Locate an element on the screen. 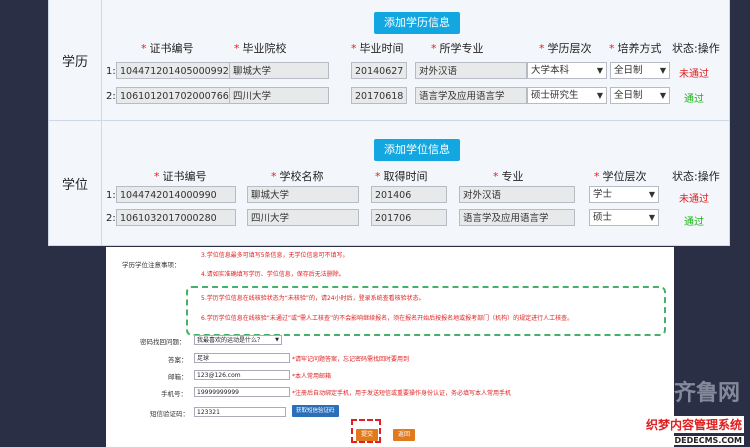  edu-level-select: 硕士研究生 ▼ is located at coordinates (567, 95).